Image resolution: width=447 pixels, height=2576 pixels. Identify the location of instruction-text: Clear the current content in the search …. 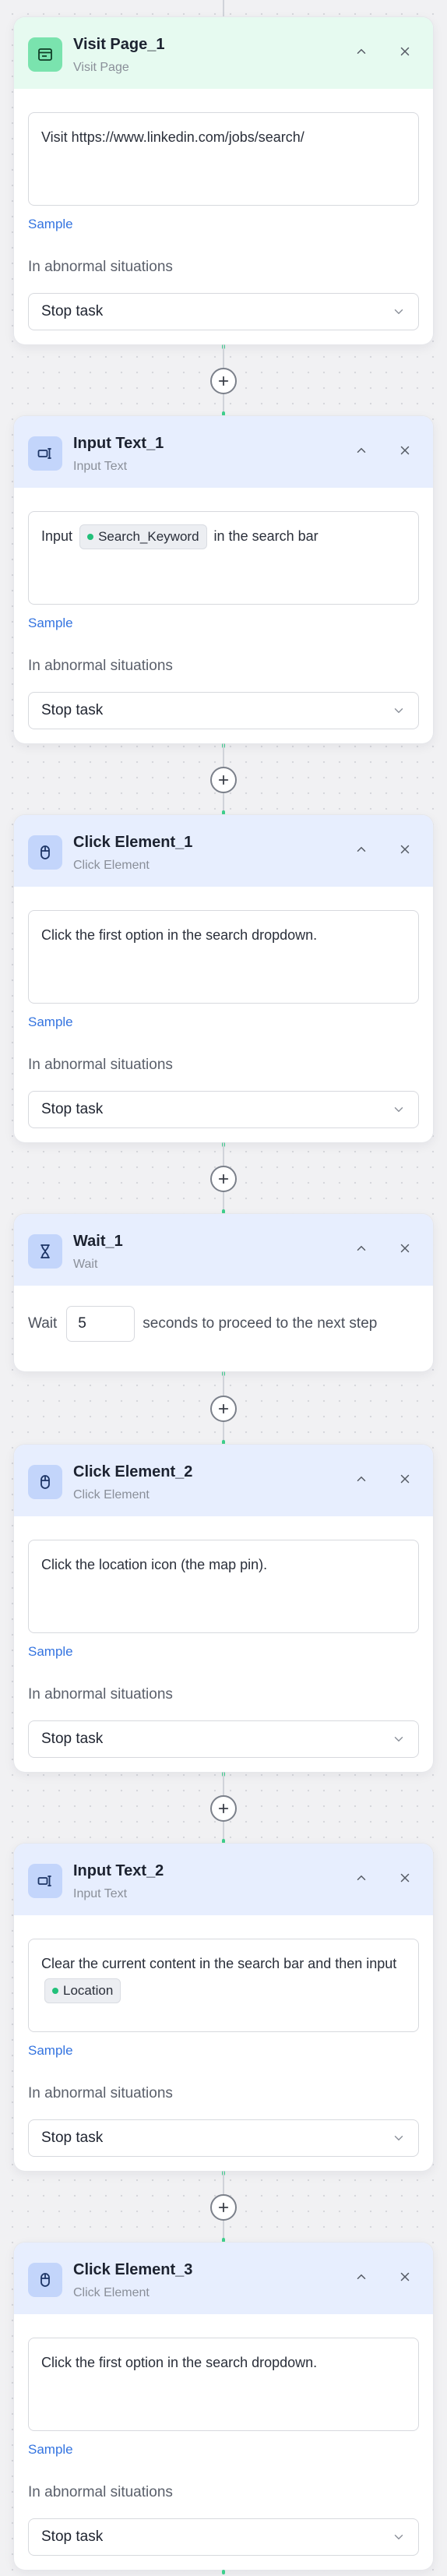
(219, 1963).